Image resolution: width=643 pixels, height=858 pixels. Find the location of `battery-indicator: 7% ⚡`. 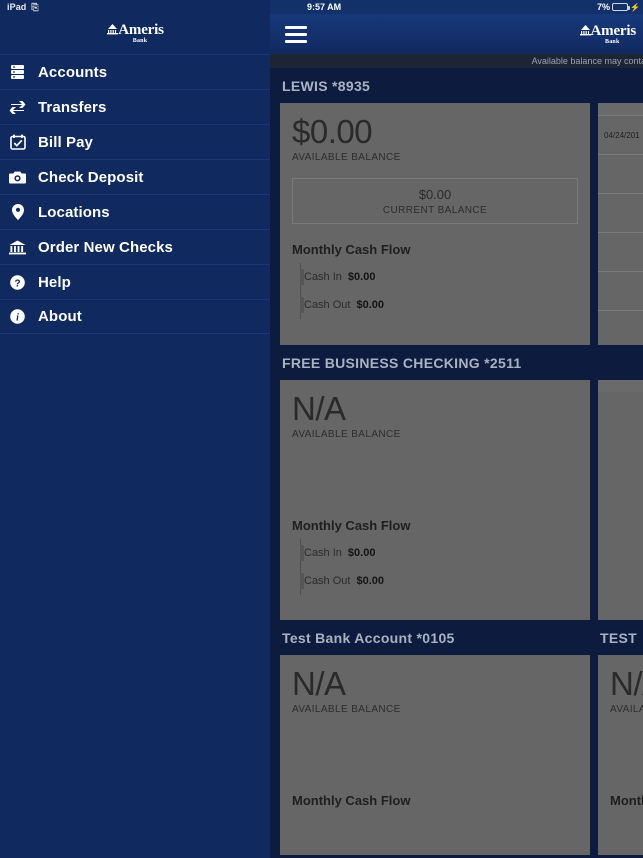

battery-indicator: 7% ⚡ is located at coordinates (618, 7).